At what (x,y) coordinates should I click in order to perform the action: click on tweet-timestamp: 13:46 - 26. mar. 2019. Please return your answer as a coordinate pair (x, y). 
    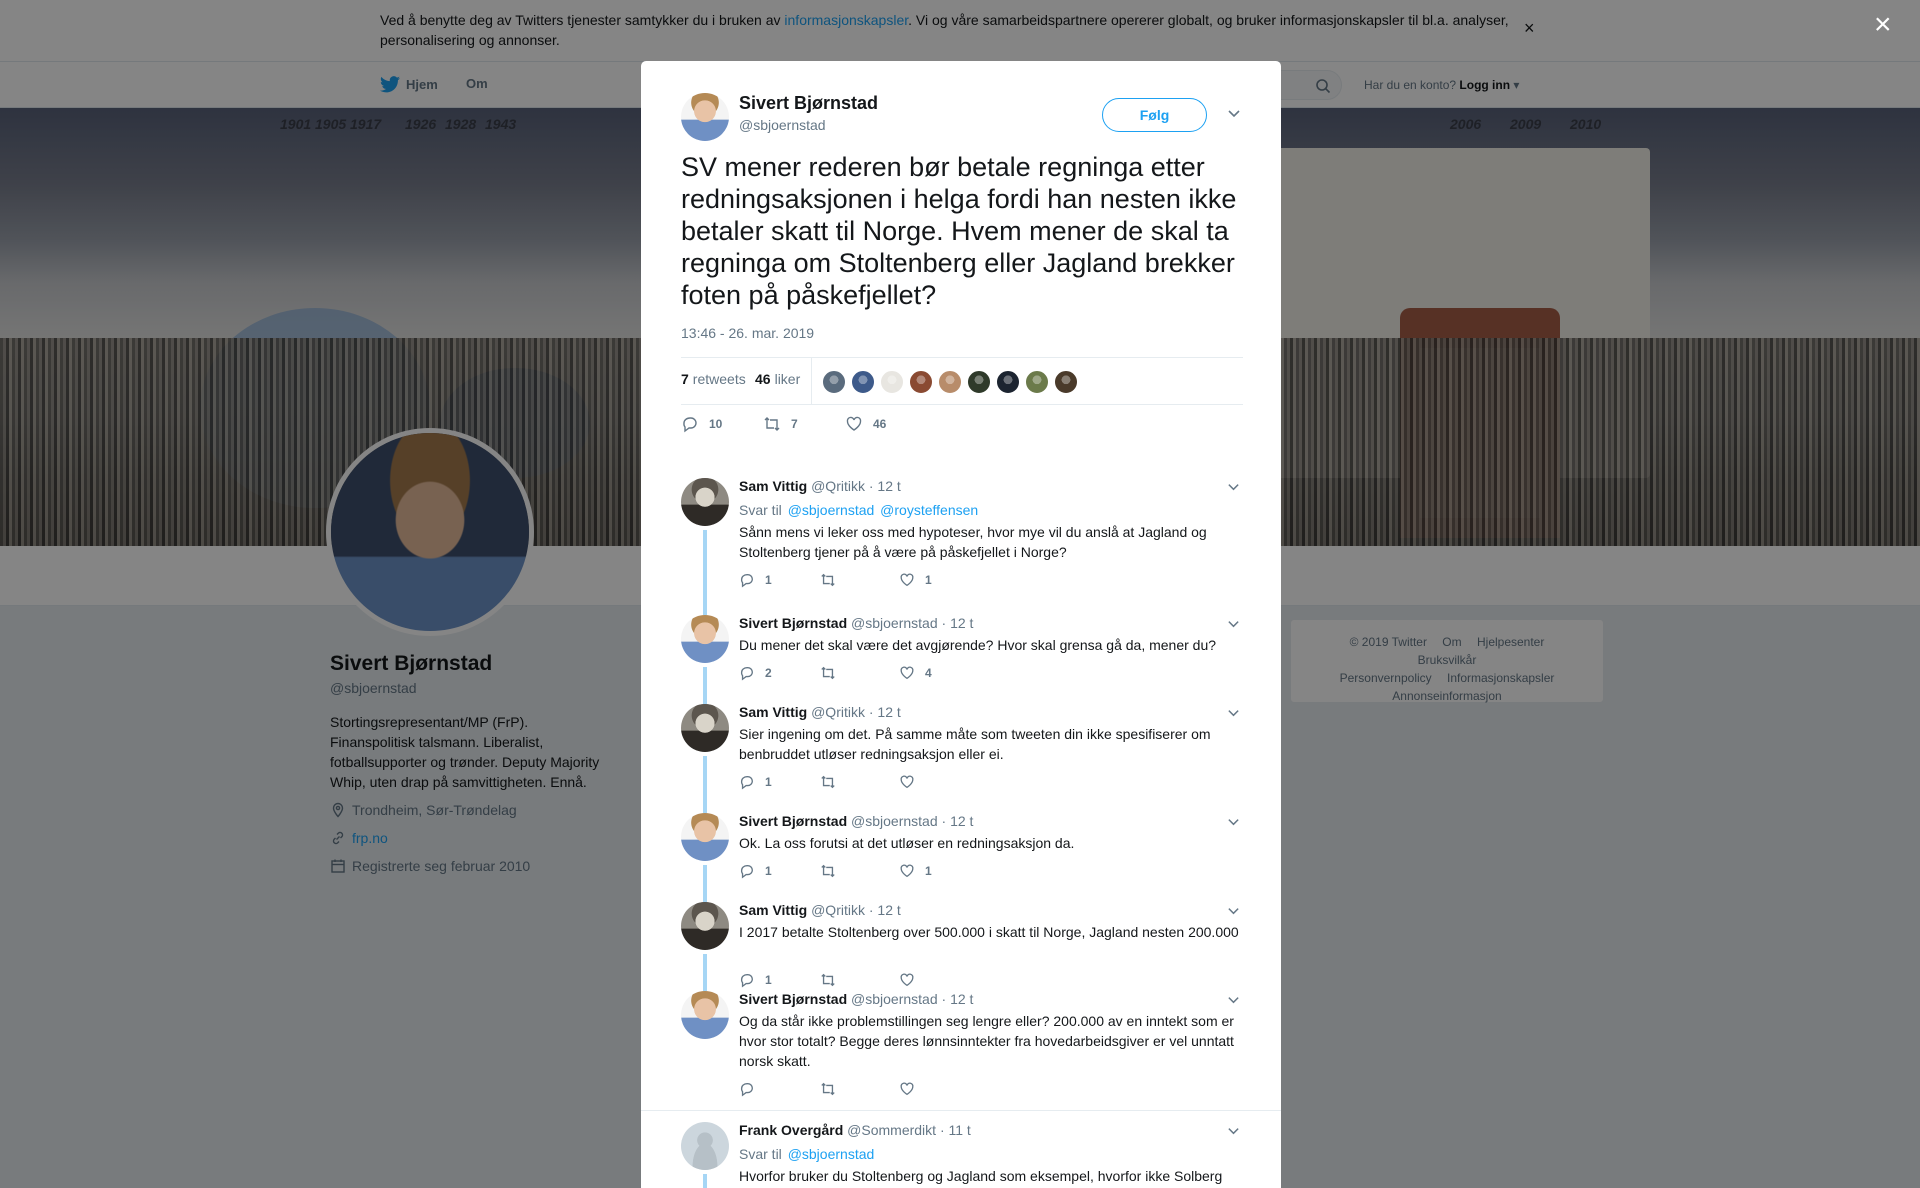
    Looking at the image, I should click on (747, 333).